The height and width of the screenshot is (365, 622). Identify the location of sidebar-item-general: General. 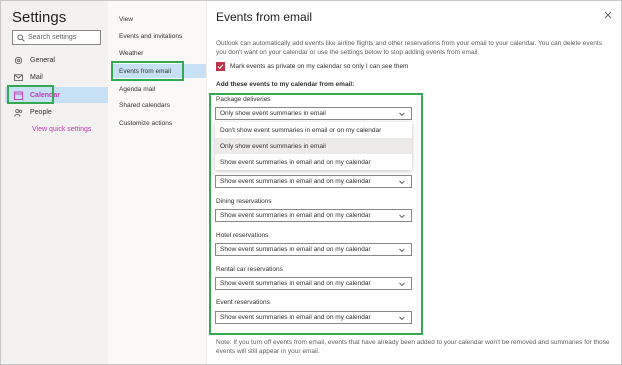
(56, 60).